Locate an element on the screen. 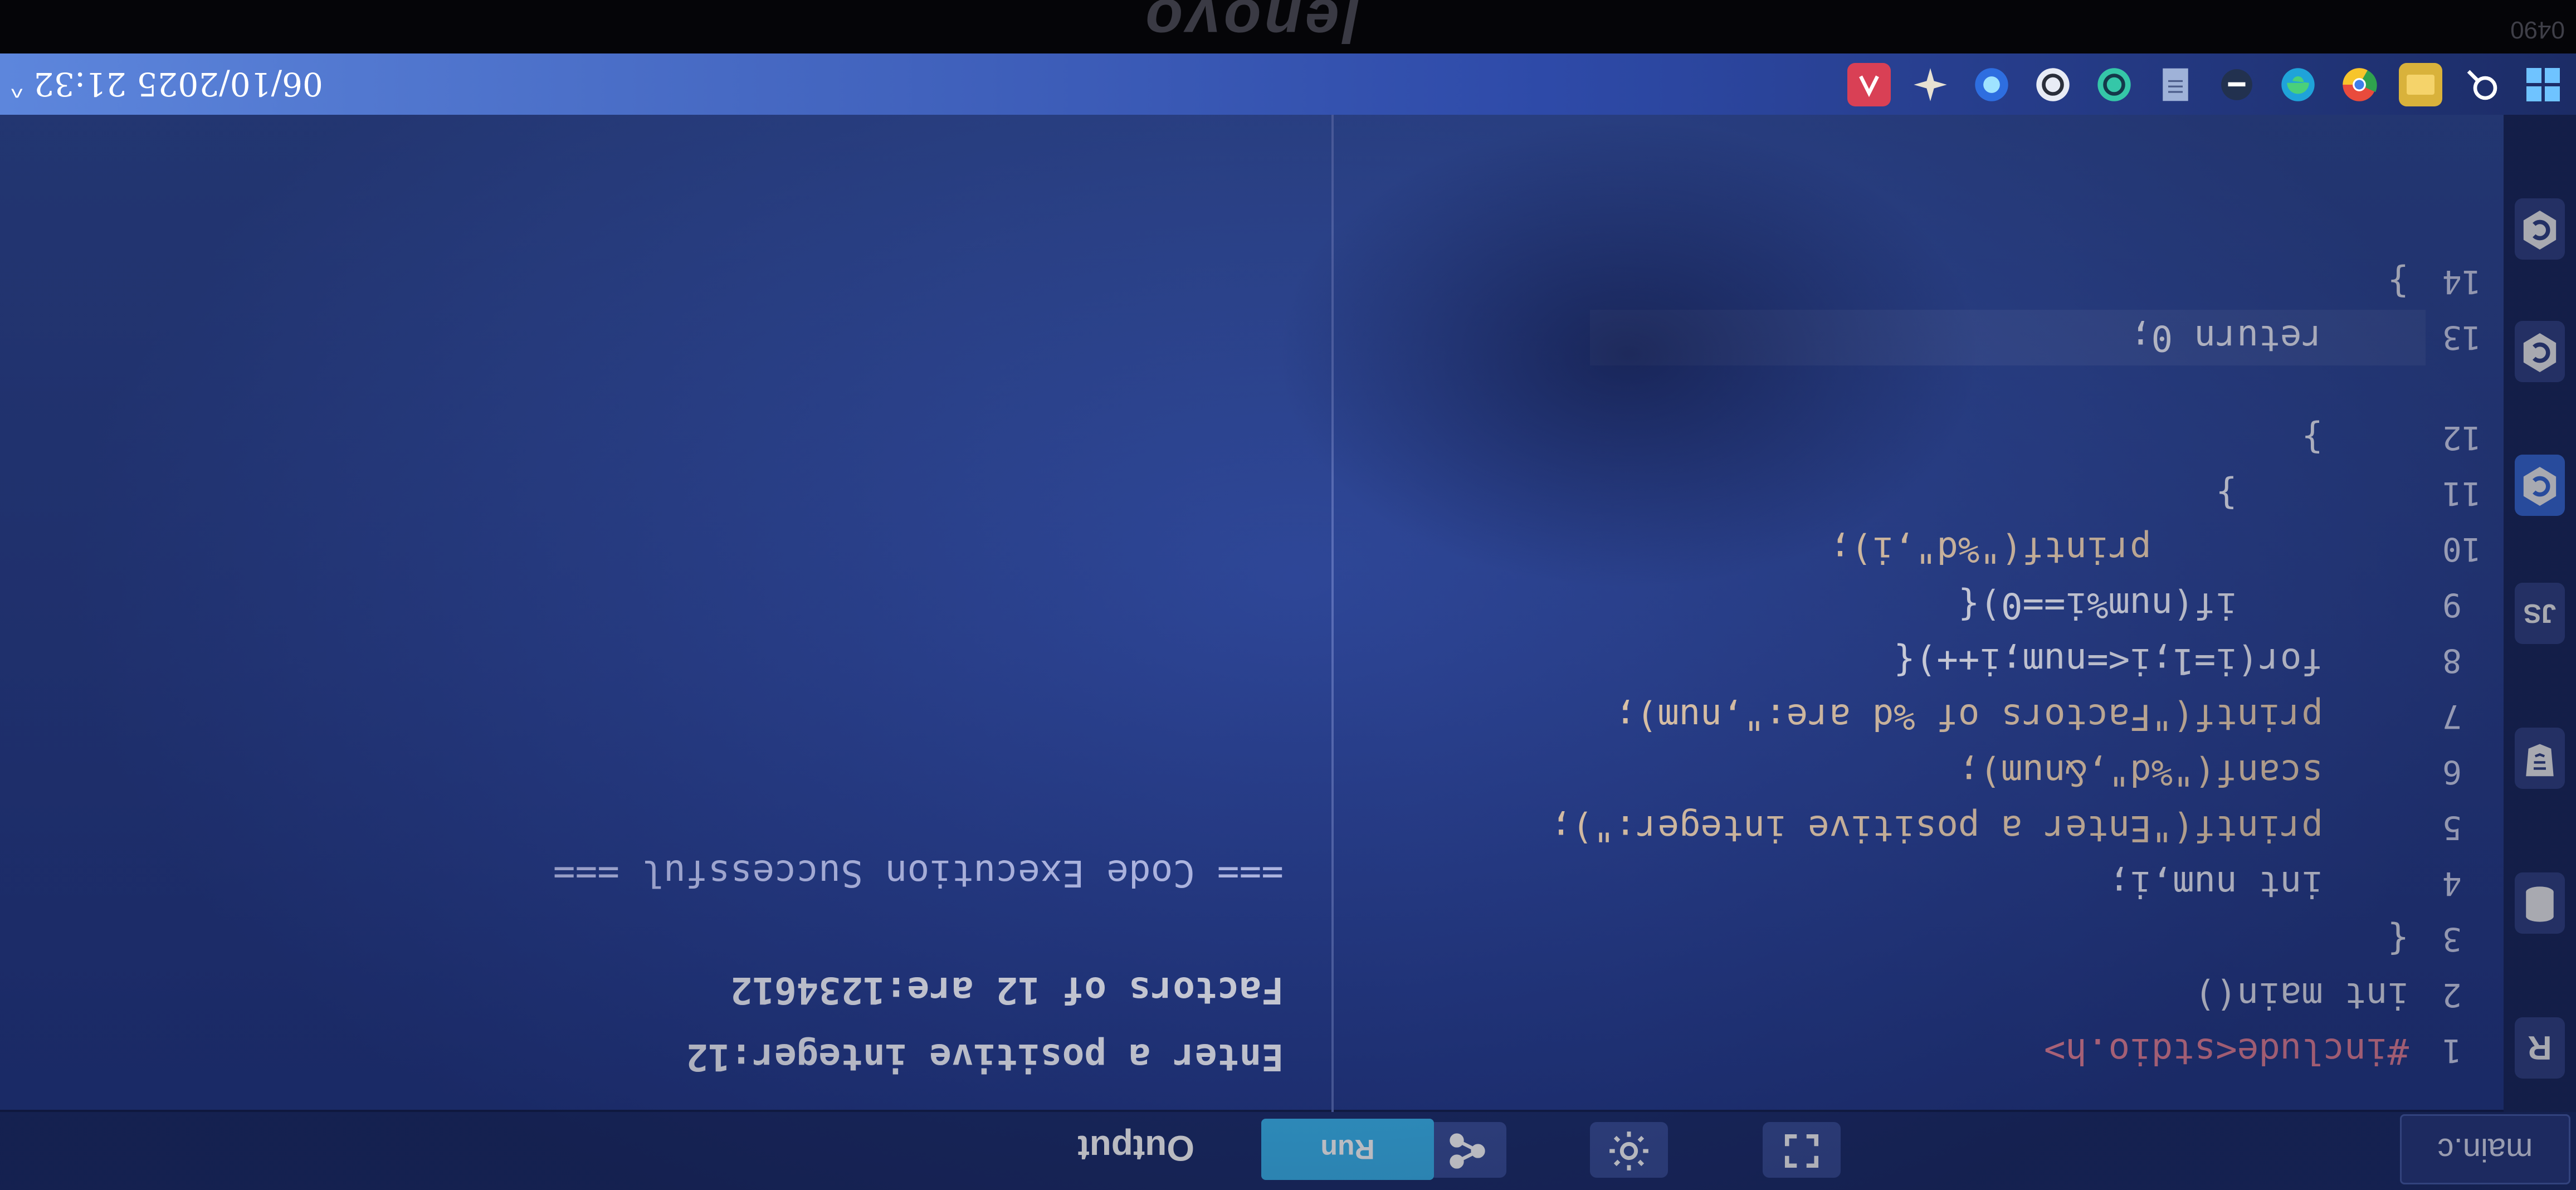  document-icon is located at coordinates (2175, 84).